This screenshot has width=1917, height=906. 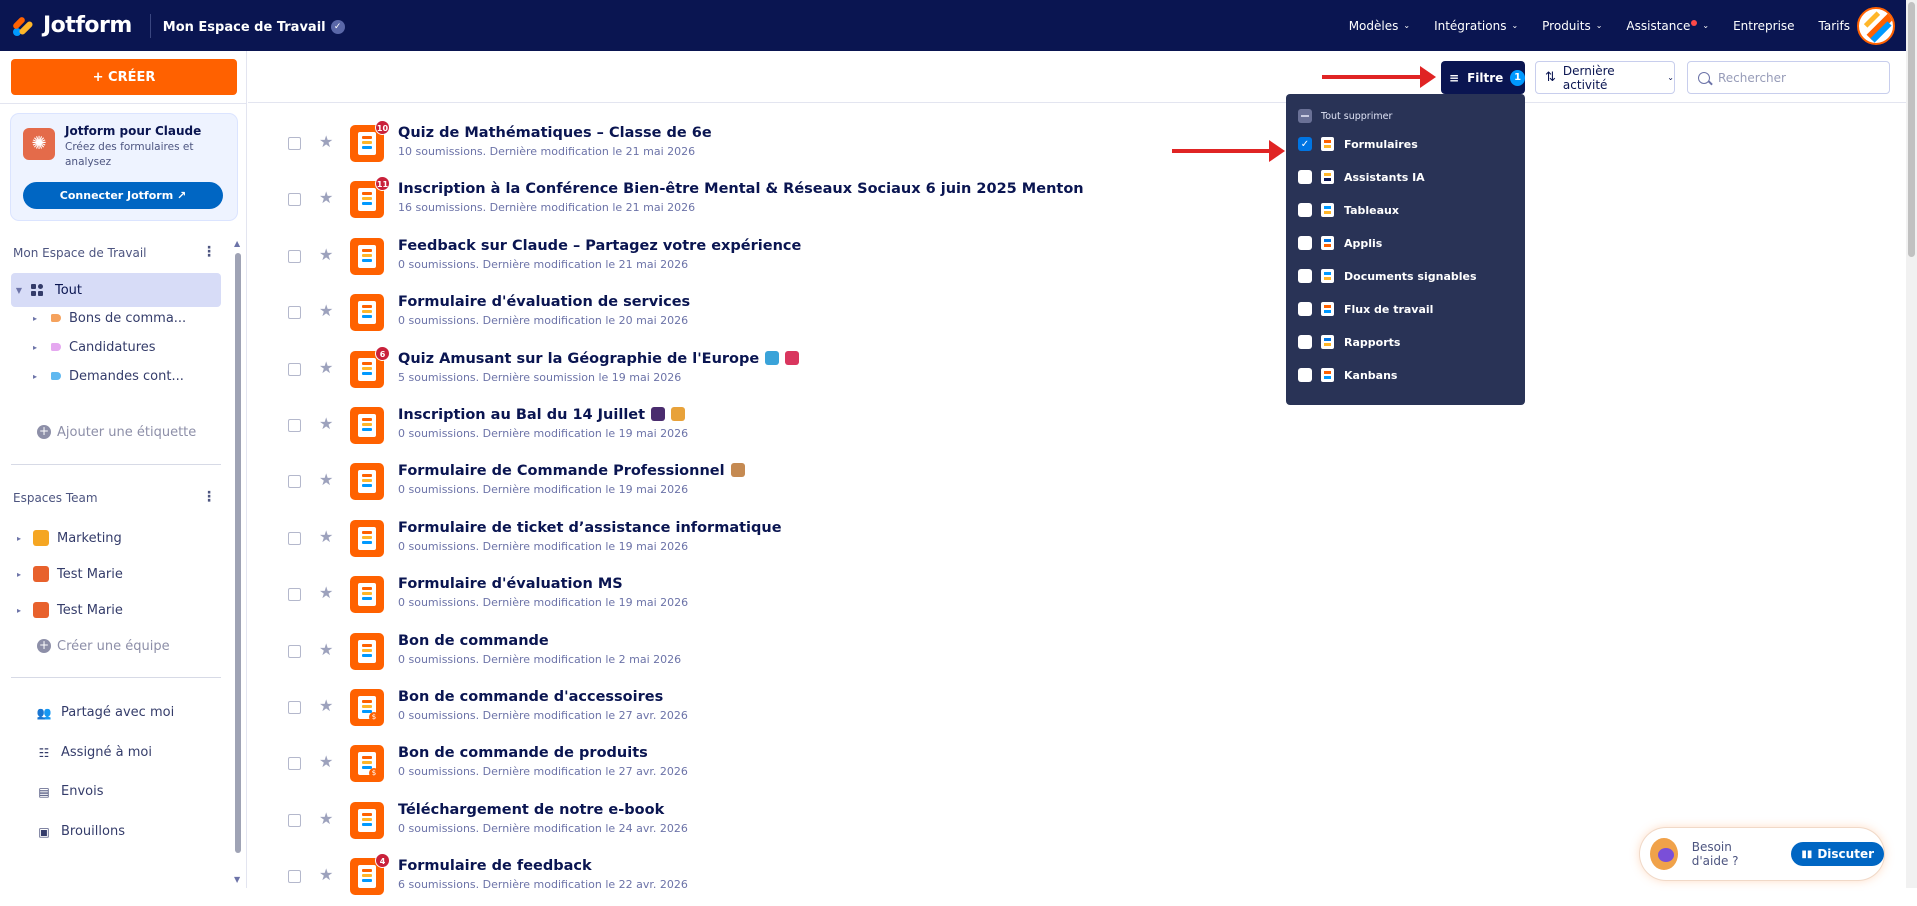 What do you see at coordinates (1605, 77) in the screenshot?
I see `sort-dropdown: ⇅ Dernière activité ⌄` at bounding box center [1605, 77].